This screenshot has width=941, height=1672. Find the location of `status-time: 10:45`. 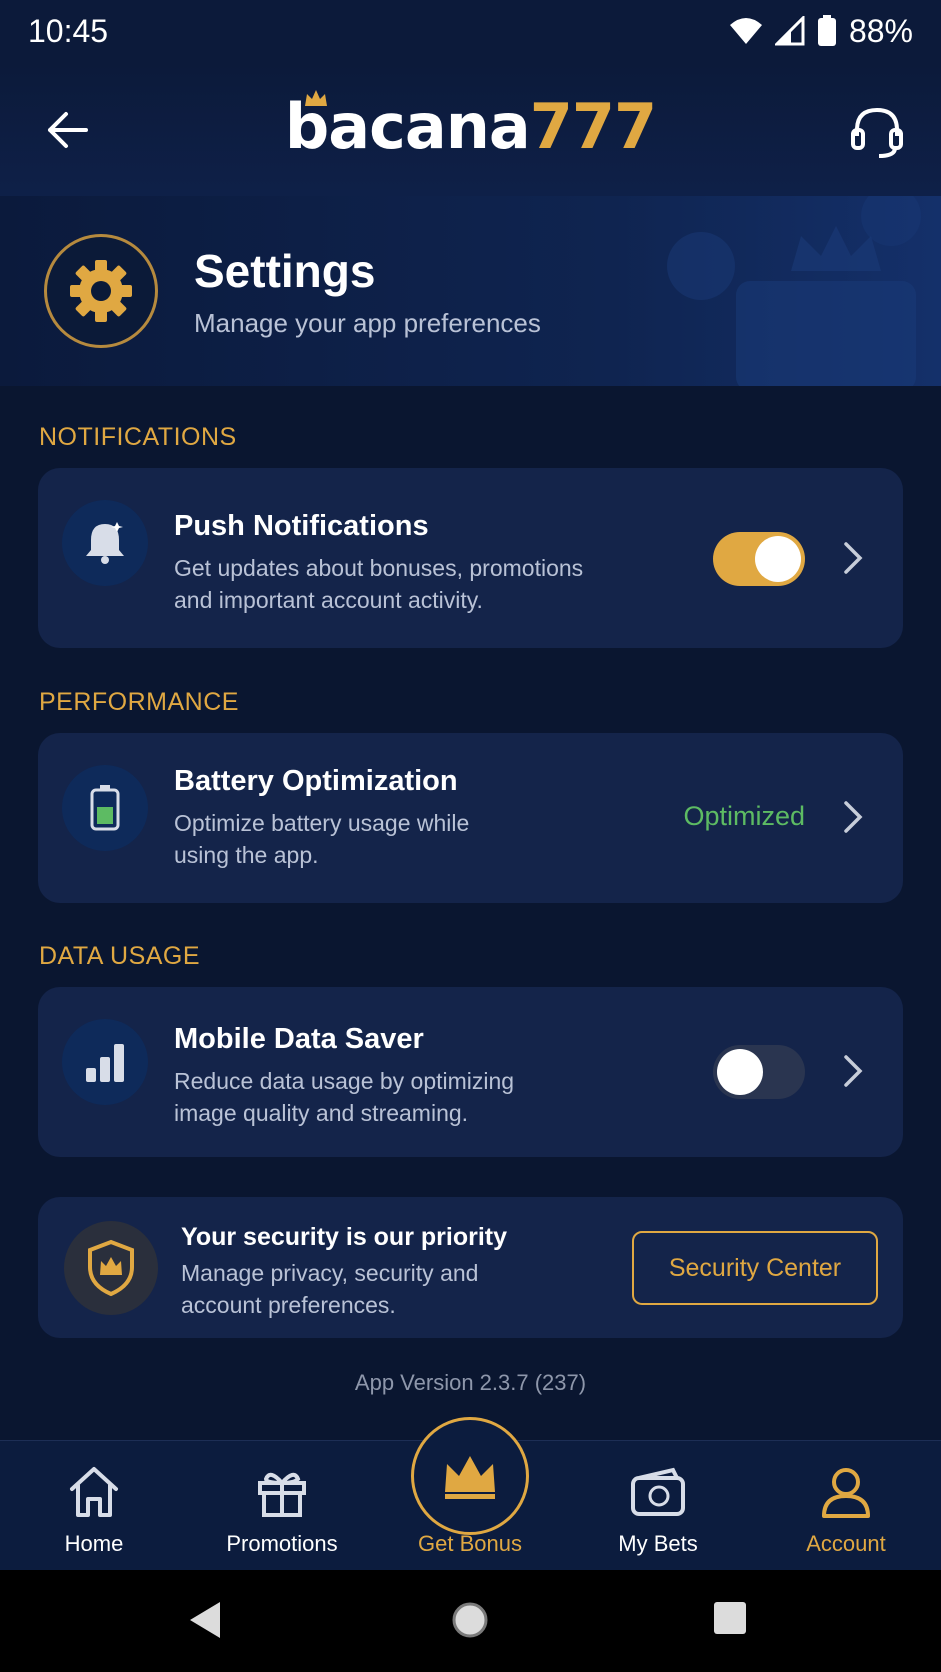

status-time: 10:45 is located at coordinates (68, 30).